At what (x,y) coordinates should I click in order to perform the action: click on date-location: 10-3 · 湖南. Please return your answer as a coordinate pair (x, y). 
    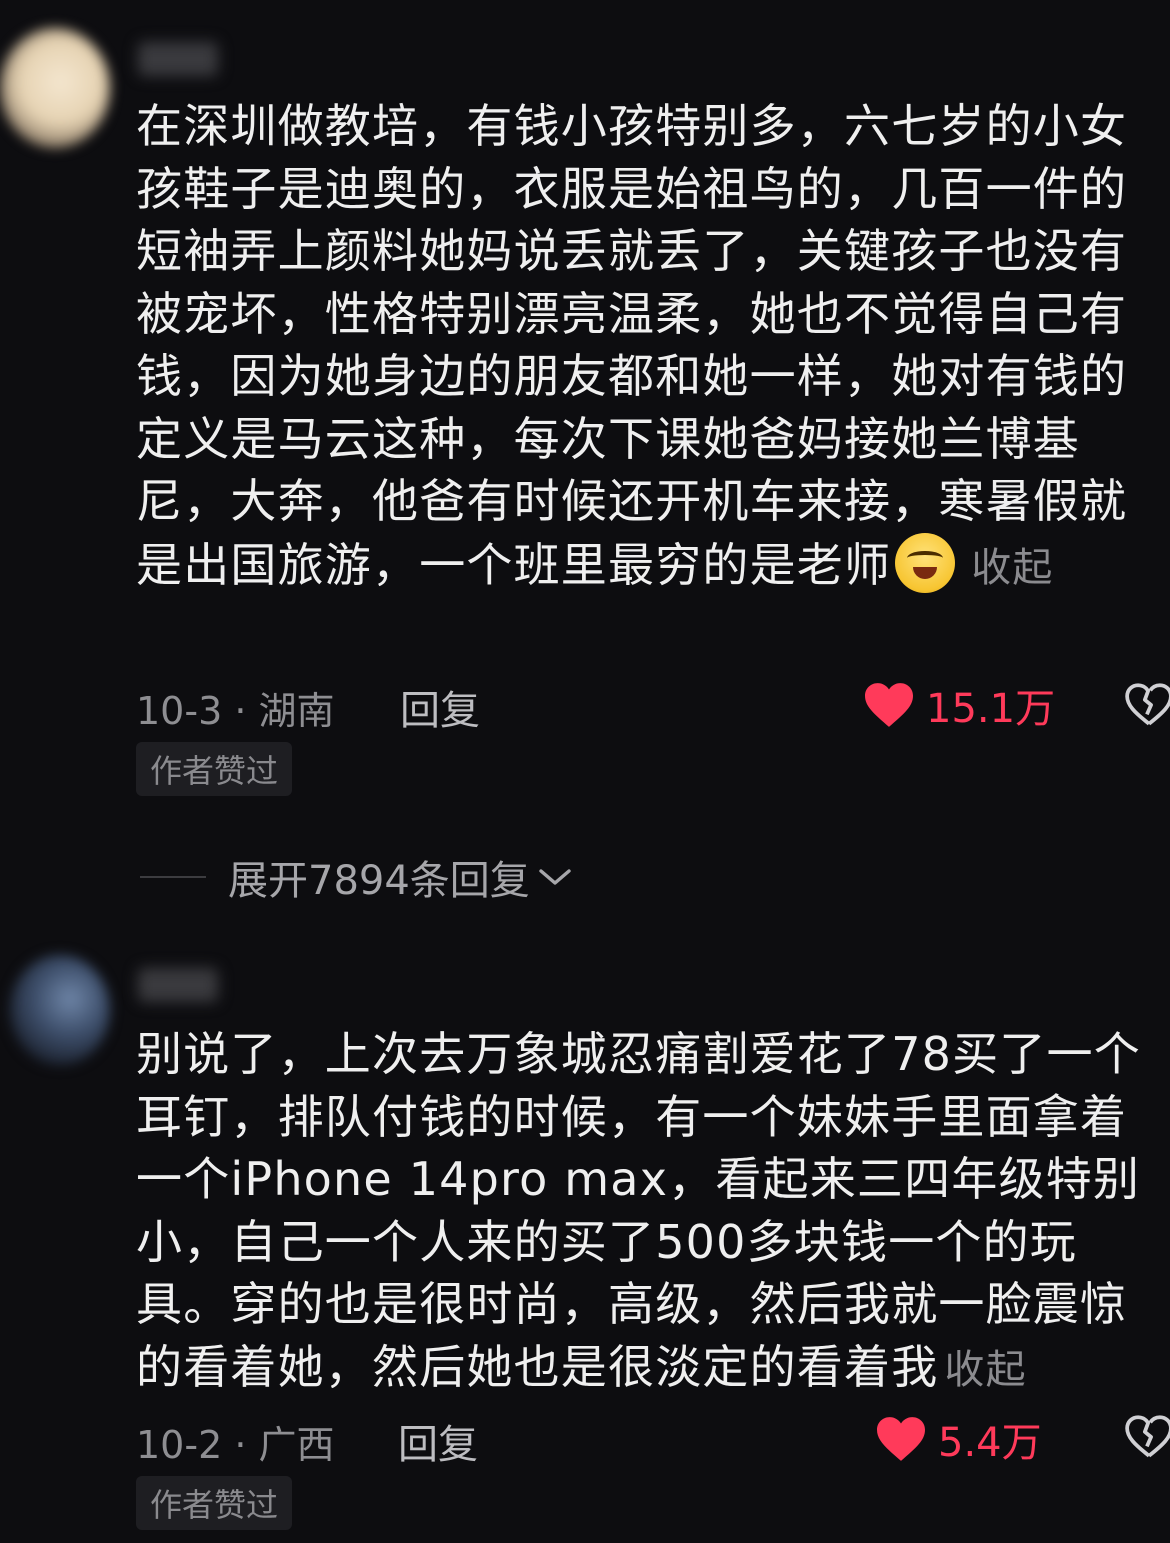
    Looking at the image, I should click on (235, 711).